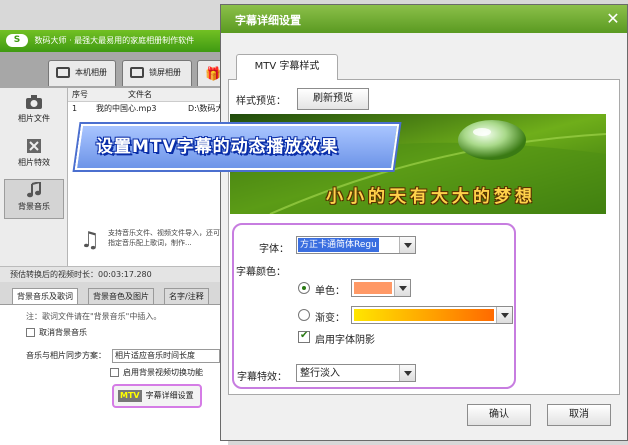 The image size is (628, 445). I want to click on tab-mtv-style: MTV 字幕样式, so click(287, 67).